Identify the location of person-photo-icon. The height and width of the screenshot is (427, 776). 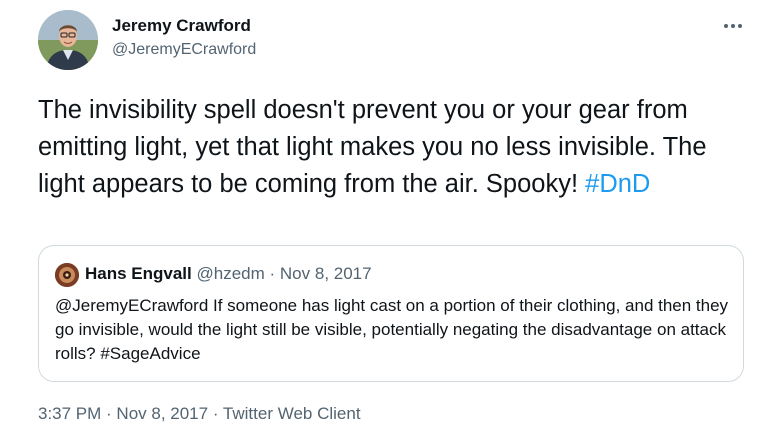
(68, 40).